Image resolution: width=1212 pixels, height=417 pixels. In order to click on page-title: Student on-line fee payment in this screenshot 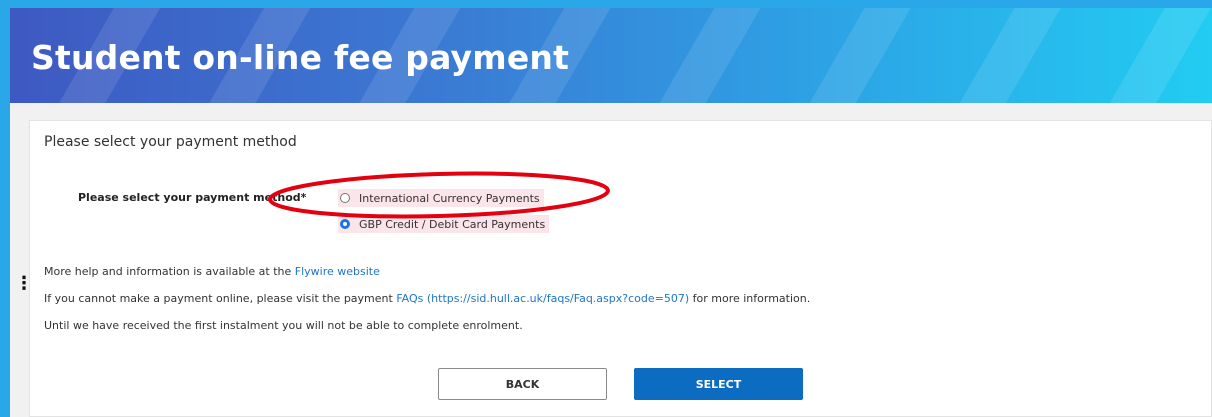, I will do `click(300, 57)`.